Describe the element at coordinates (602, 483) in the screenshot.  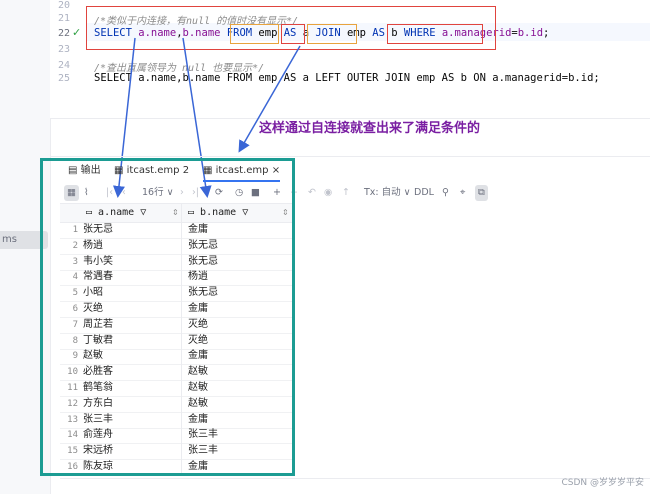
I see `watermark: CSDN @岁岁岁平安` at that location.